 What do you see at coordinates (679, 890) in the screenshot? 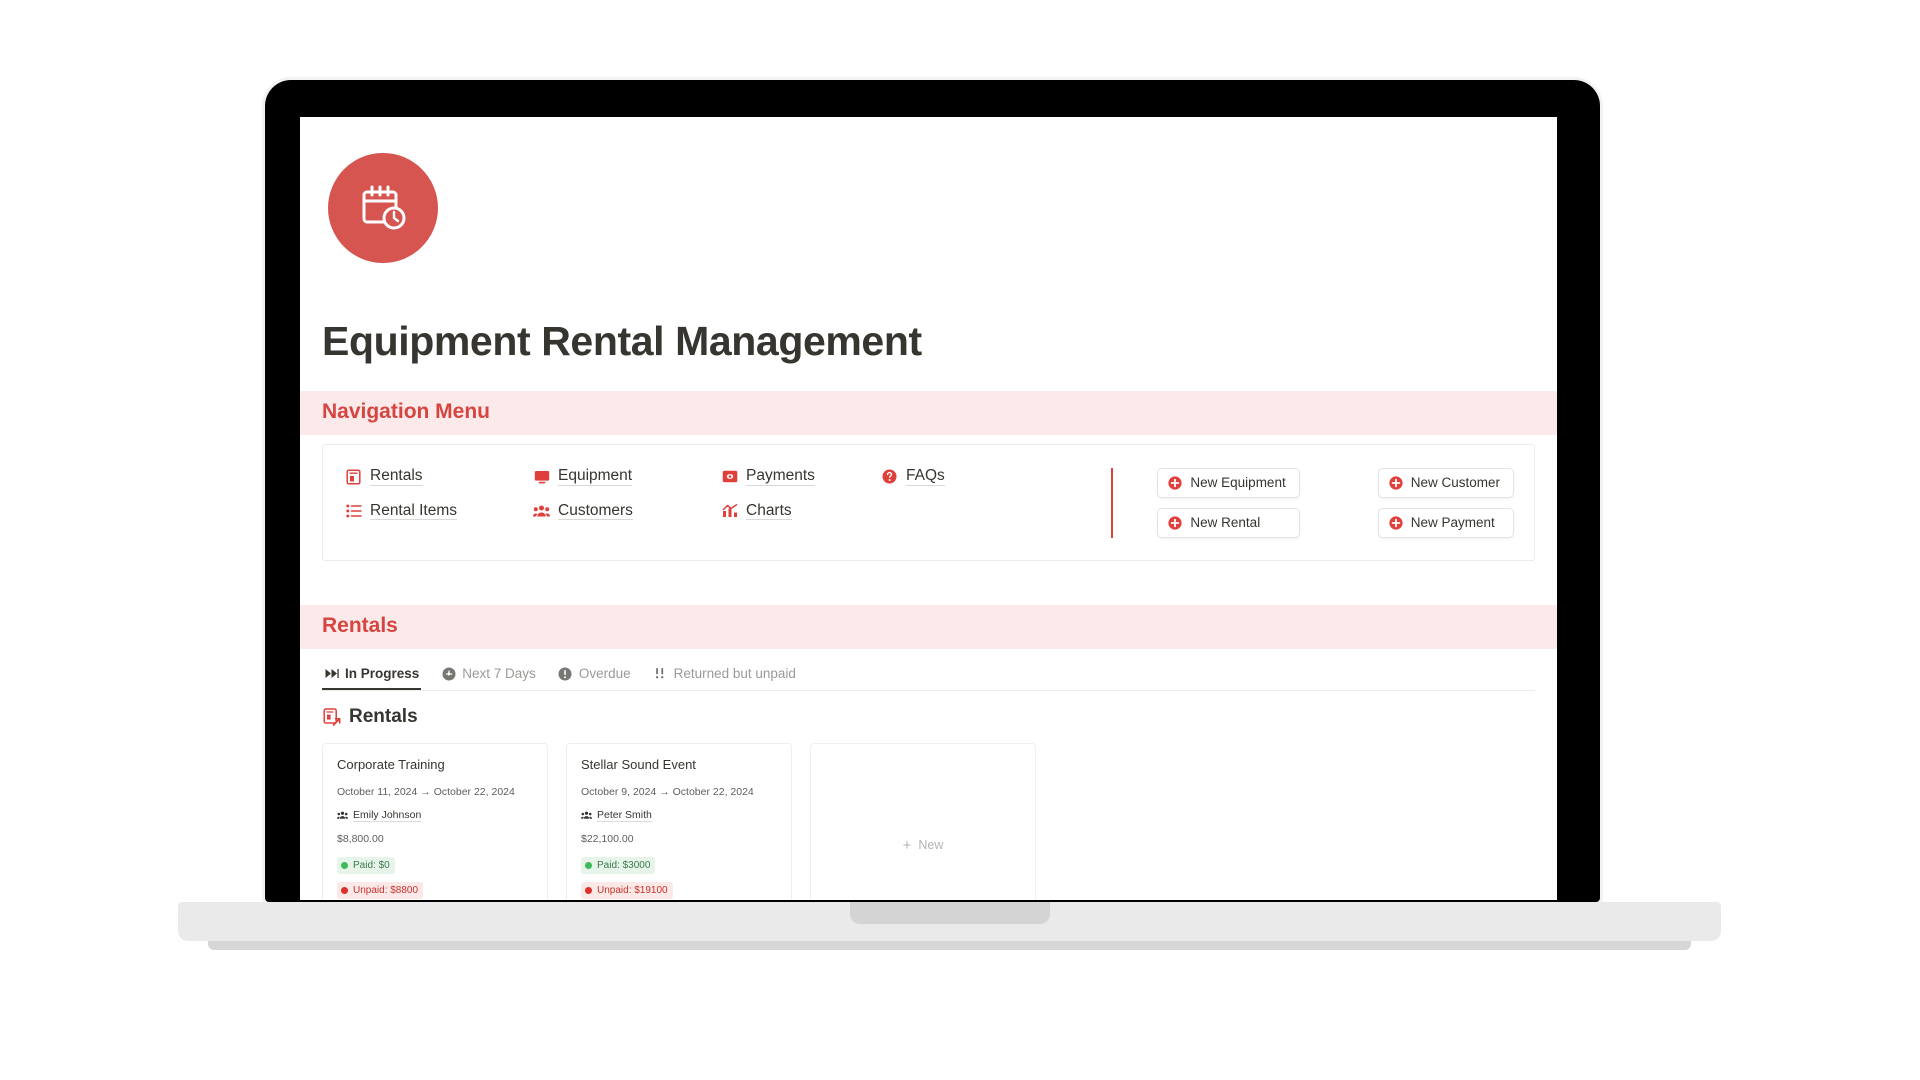
I see `rental-card-unpaid-row: Unpaid: $19100` at bounding box center [679, 890].